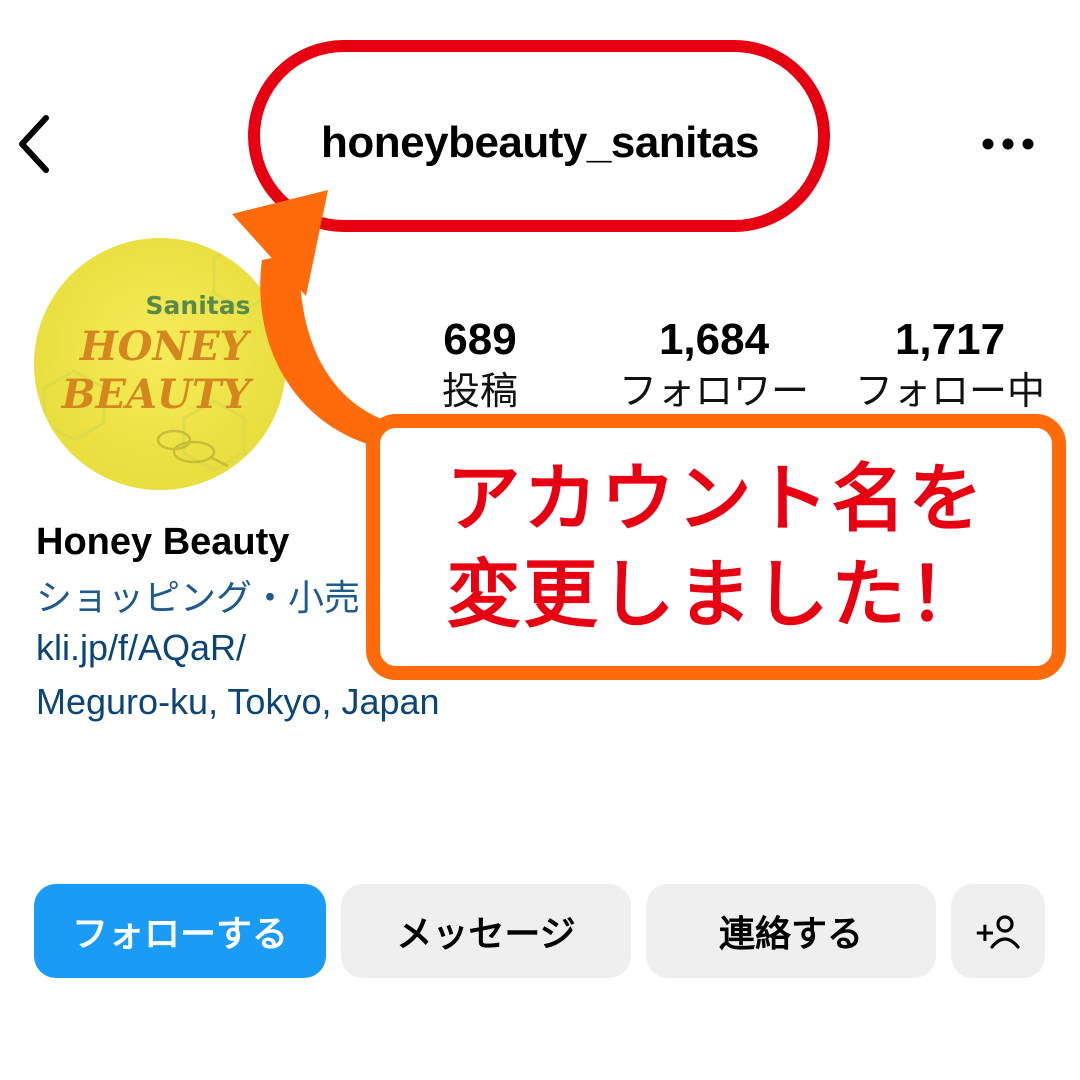 The width and height of the screenshot is (1080, 1080). I want to click on more-options-button, so click(1008, 144).